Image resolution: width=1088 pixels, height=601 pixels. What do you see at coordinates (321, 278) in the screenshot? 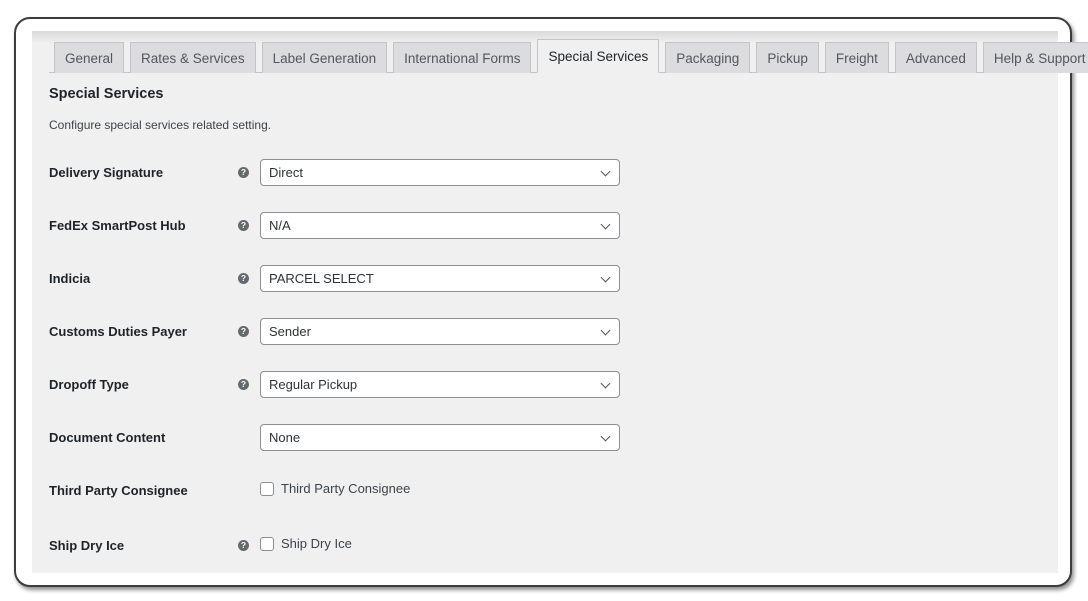
I see `indicia-value: PARCEL SELECT` at bounding box center [321, 278].